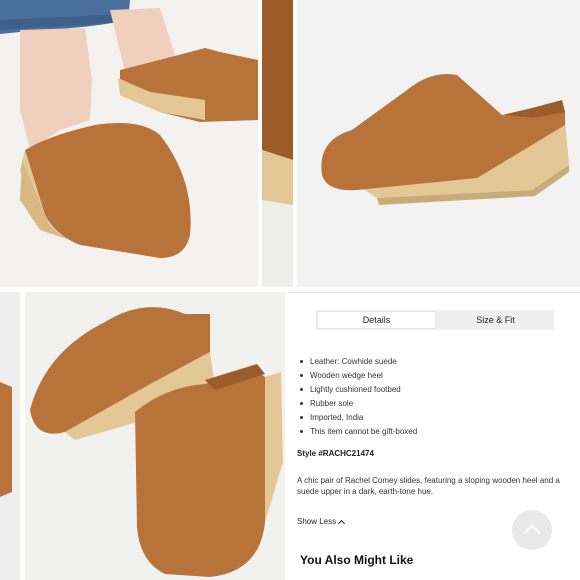  I want to click on tab-size-fit: Size & Fit, so click(495, 320).